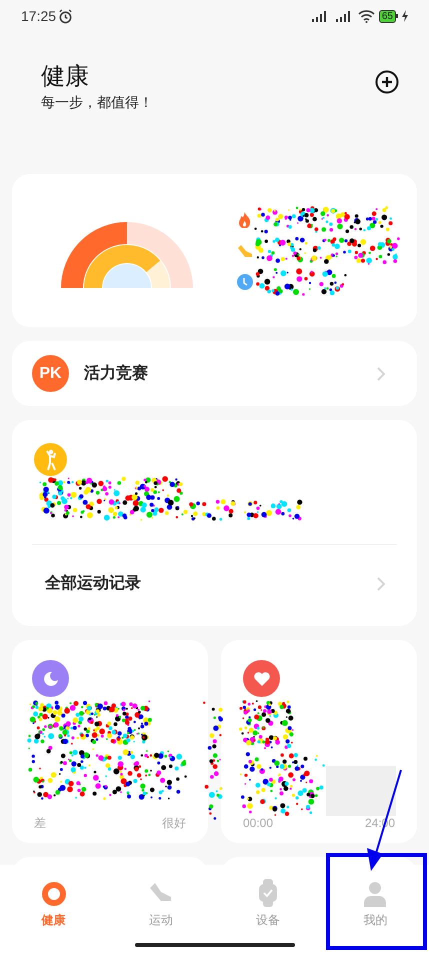 This screenshot has height=961, width=429. What do you see at coordinates (116, 373) in the screenshot?
I see `card-label: 活力竞赛` at bounding box center [116, 373].